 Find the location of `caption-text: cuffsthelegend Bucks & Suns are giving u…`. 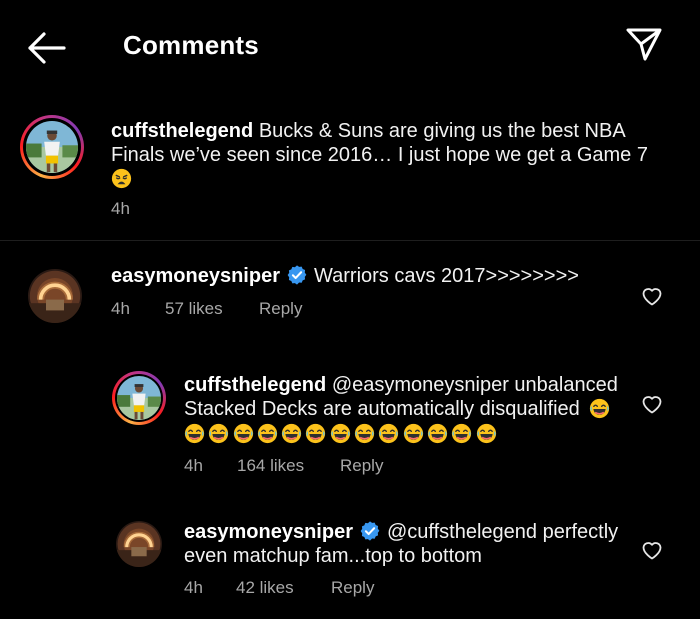

caption-text: cuffsthelegend Bucks & Suns are giving u… is located at coordinates (391, 155).